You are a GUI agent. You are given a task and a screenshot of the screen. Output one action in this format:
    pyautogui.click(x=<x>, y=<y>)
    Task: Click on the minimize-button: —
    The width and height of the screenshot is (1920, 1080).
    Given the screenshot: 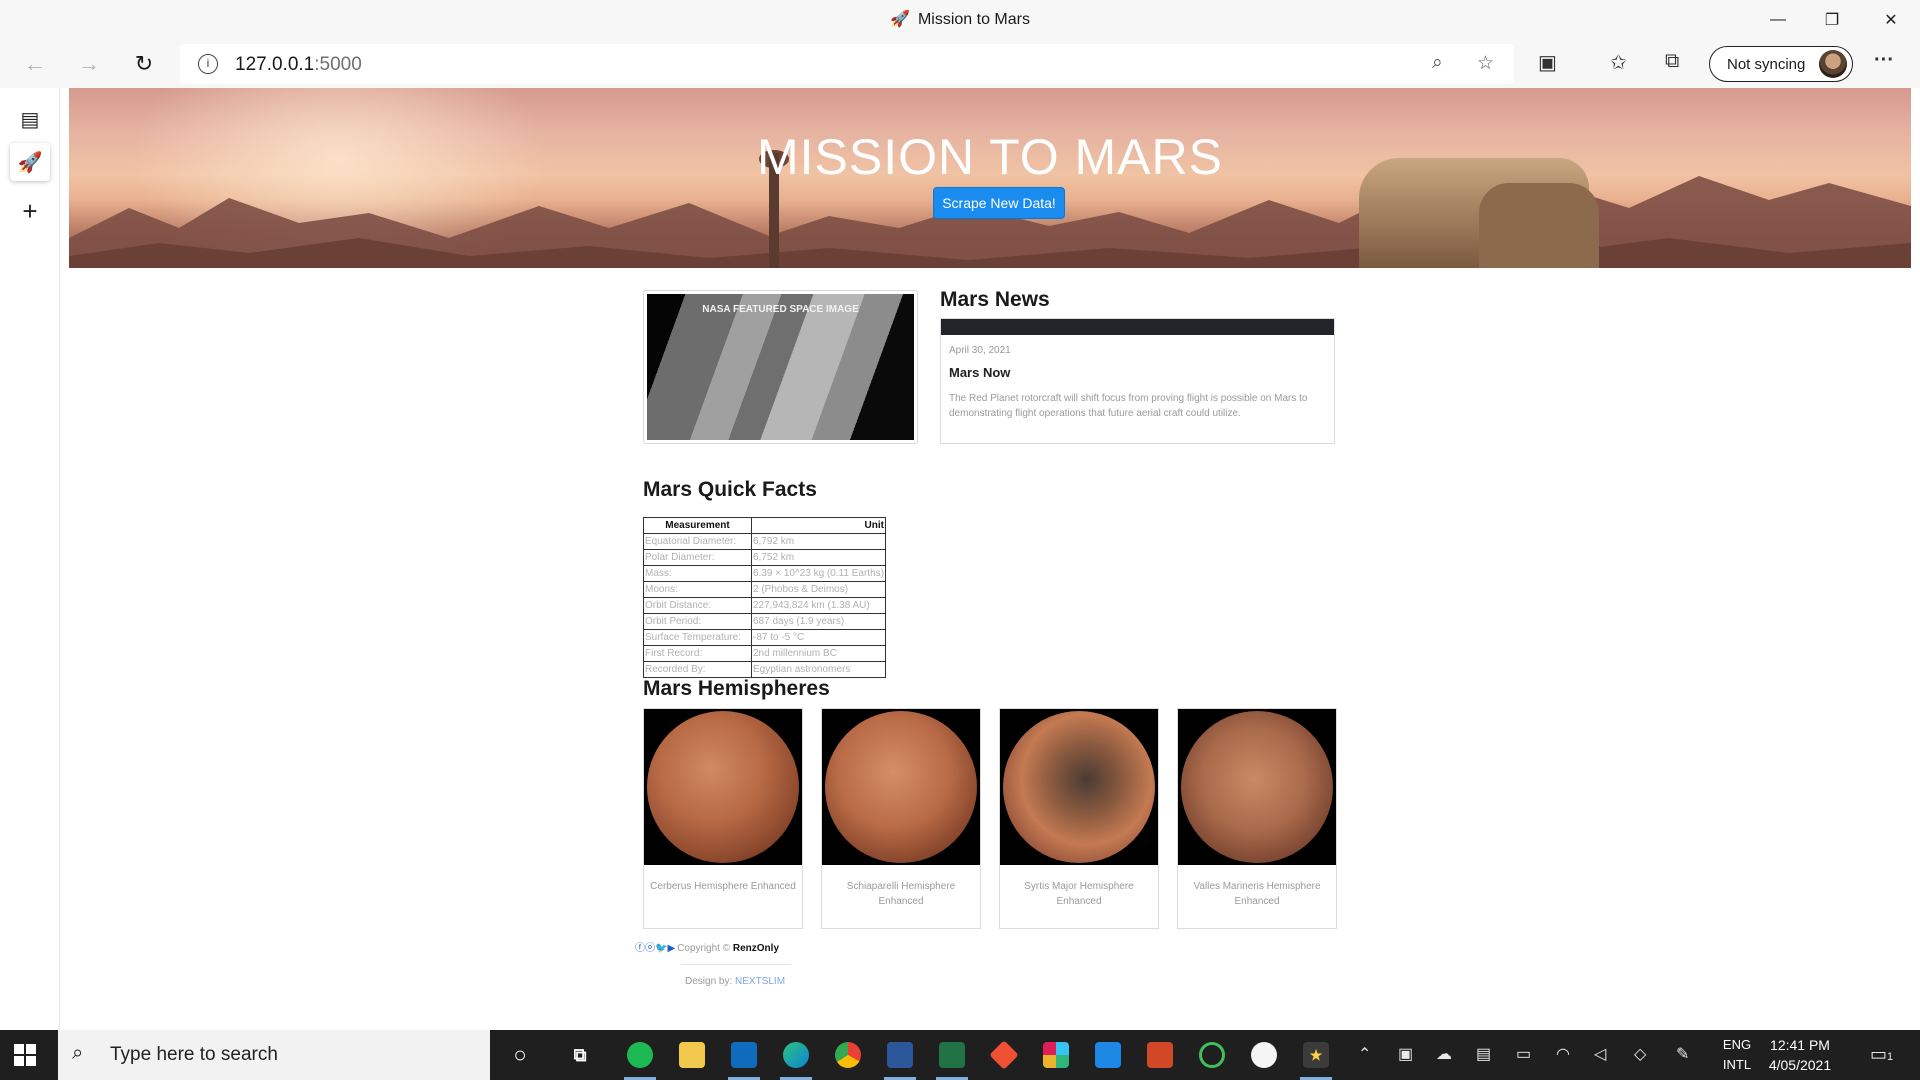 What is the action you would take?
    pyautogui.click(x=1778, y=20)
    